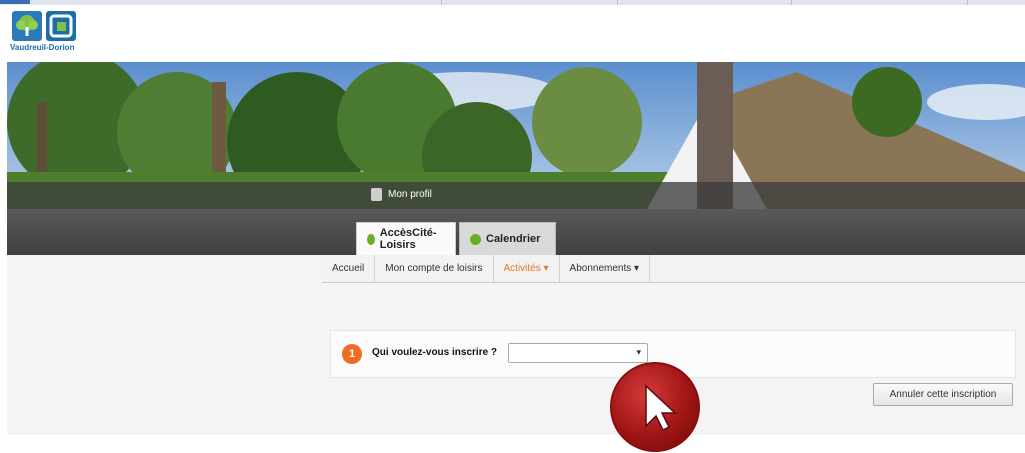 The width and height of the screenshot is (1025, 453). I want to click on profile-bar: Mon profil, so click(516, 195).